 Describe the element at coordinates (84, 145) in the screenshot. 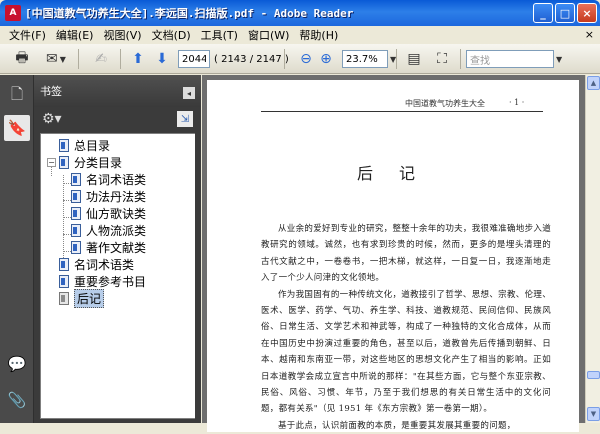

I see `bookmark-item: 总目录` at that location.